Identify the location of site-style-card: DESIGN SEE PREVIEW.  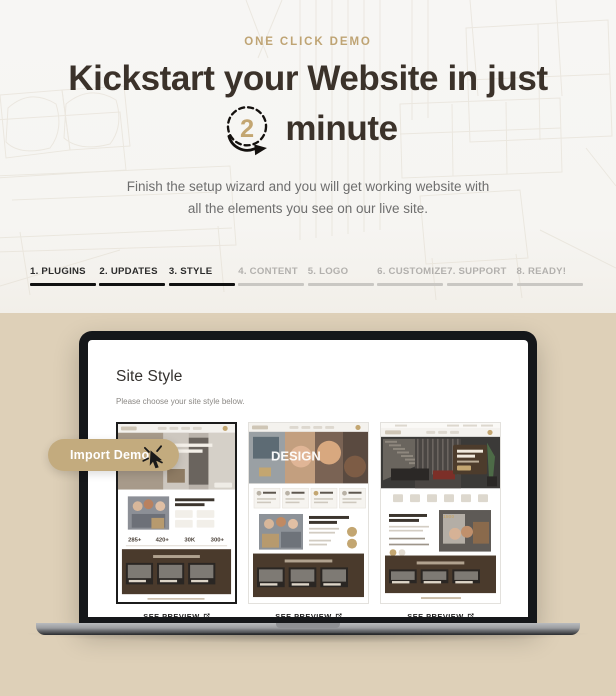
(308, 519).